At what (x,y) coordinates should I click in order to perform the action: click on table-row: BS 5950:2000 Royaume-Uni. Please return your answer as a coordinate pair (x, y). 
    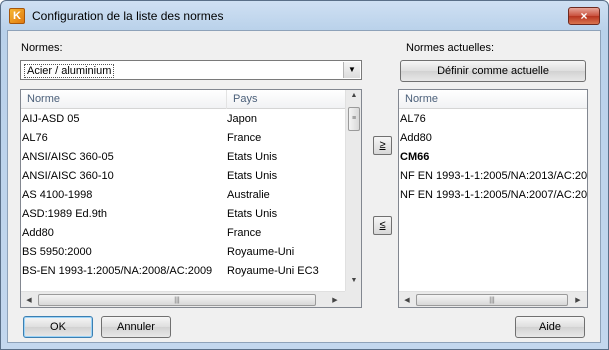
    Looking at the image, I should click on (183, 252).